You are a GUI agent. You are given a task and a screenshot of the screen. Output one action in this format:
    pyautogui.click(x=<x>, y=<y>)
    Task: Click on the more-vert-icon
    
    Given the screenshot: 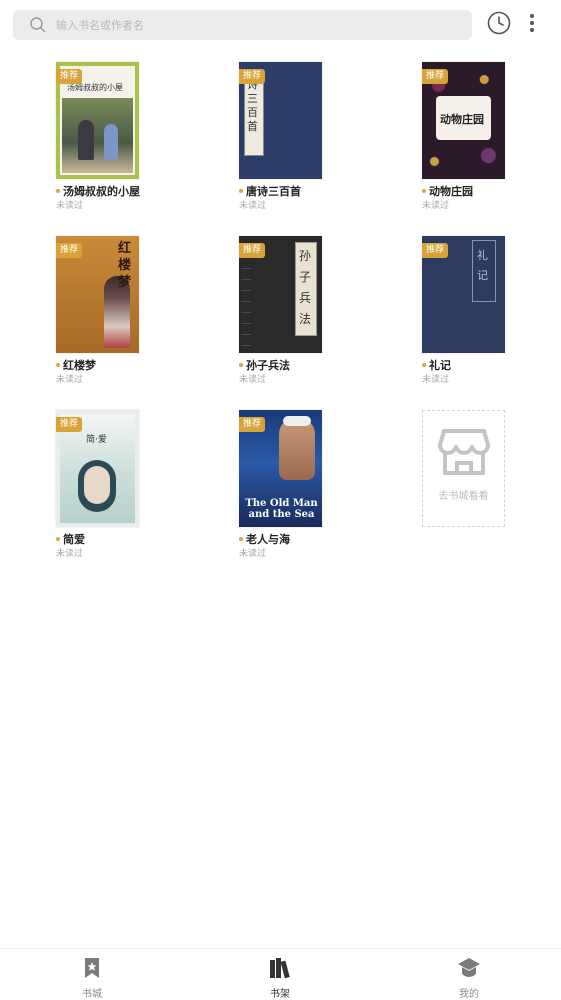 What is the action you would take?
    pyautogui.click(x=532, y=25)
    